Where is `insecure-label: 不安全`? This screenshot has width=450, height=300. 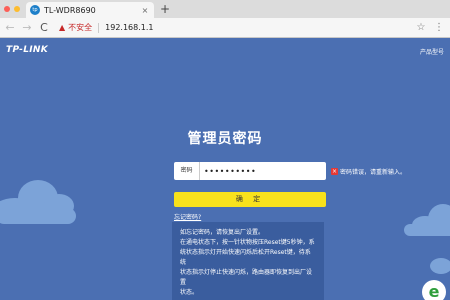
insecure-label: 不安全 is located at coordinates (80, 27).